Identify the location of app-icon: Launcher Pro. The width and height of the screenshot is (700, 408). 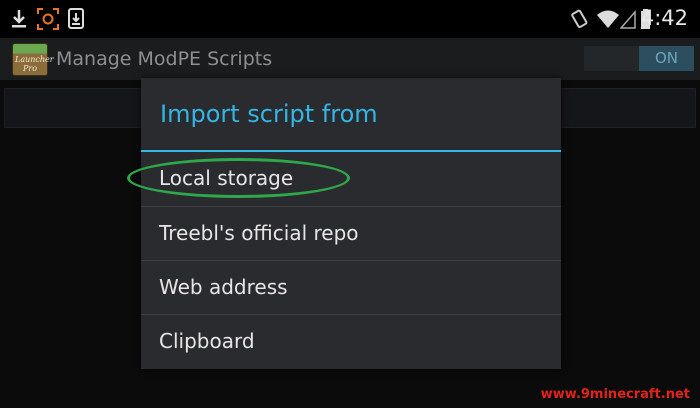
(33, 59).